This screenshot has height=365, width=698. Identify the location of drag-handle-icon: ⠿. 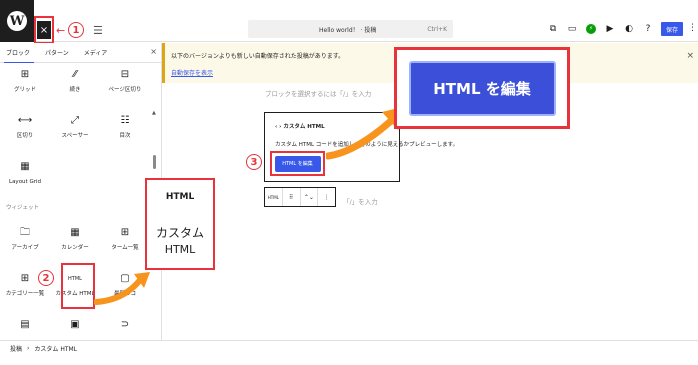
(292, 197).